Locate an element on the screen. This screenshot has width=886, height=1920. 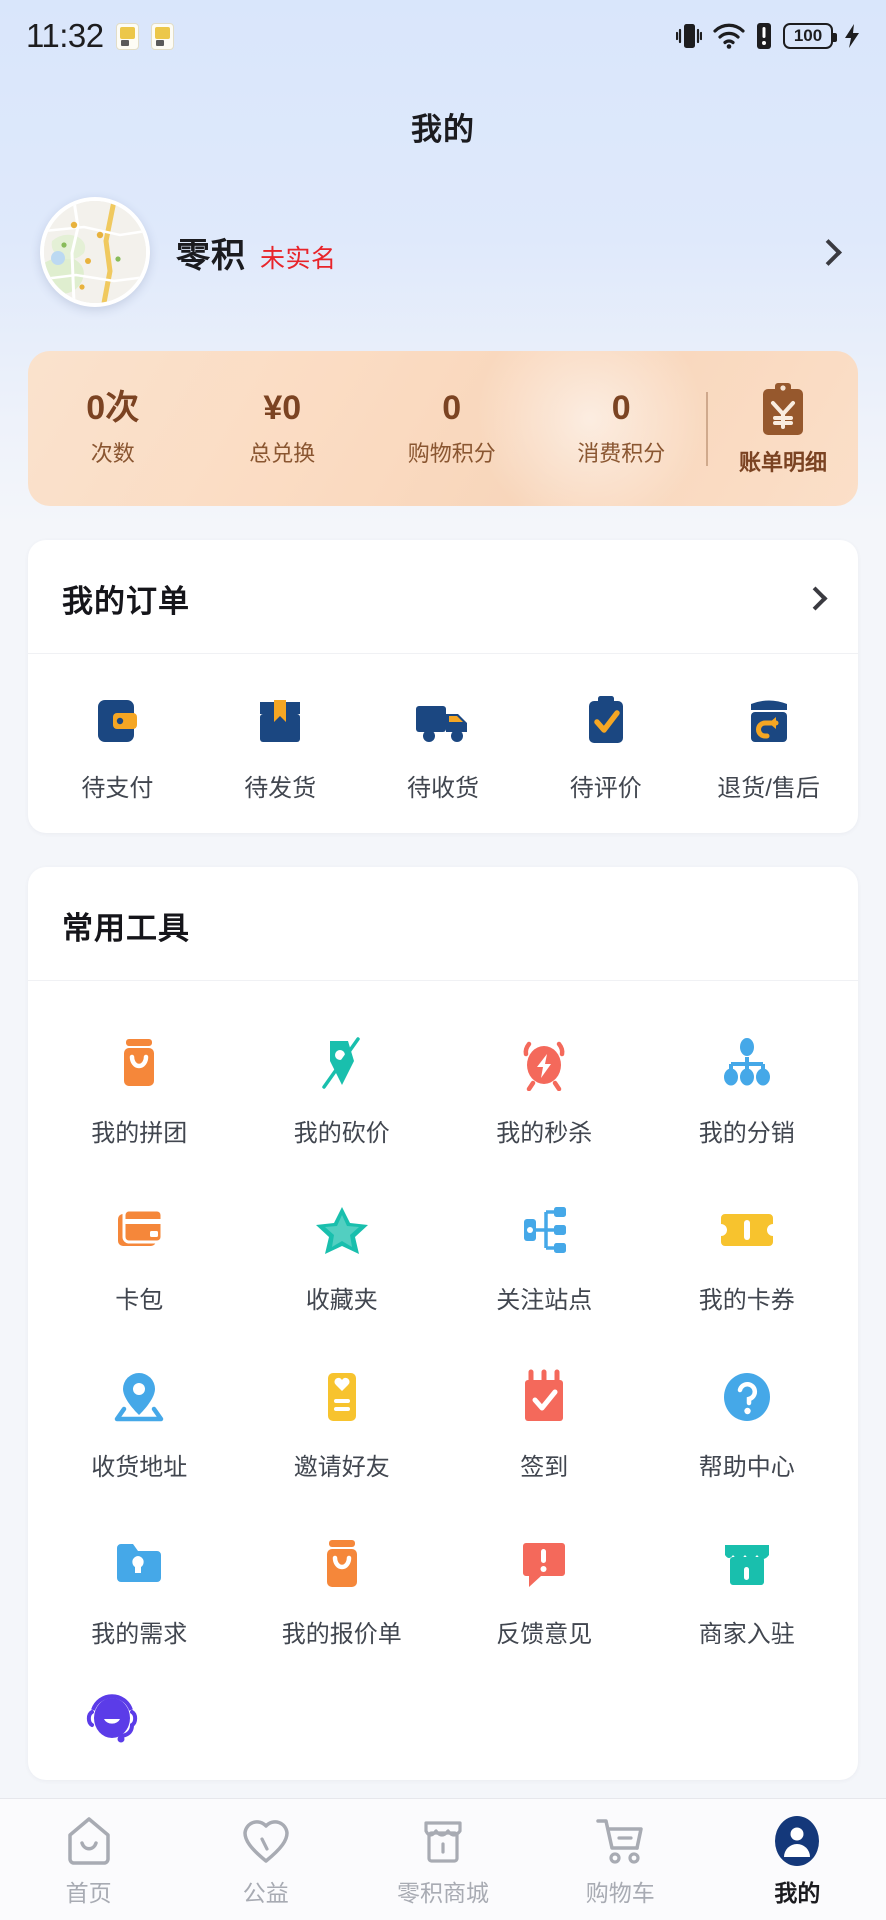
order-status-pending-review: 待评价 is located at coordinates (605, 746).